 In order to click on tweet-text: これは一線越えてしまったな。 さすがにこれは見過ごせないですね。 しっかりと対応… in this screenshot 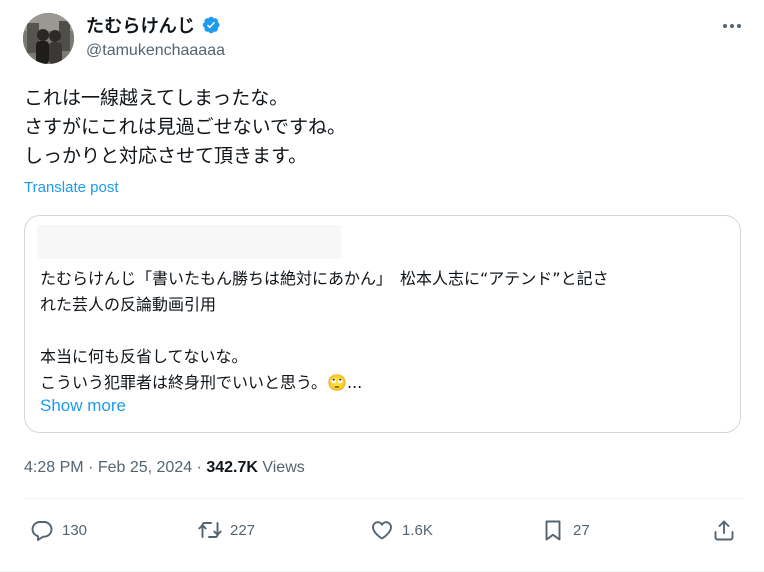, I will do `click(185, 127)`.